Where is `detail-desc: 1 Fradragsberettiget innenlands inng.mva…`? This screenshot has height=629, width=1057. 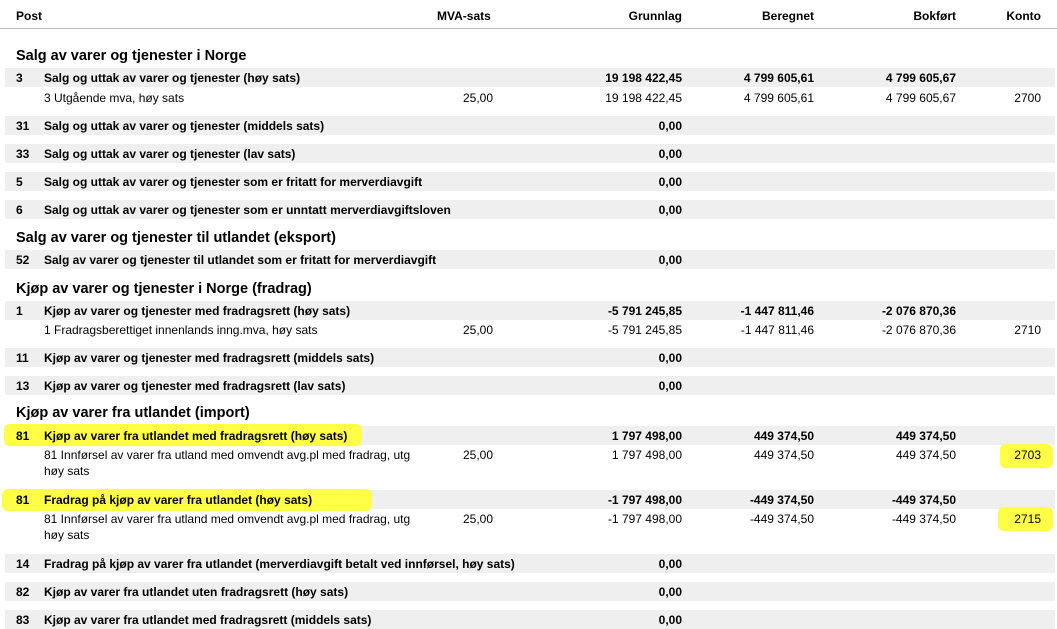 detail-desc: 1 Fradragsberettiget innenlands inng.mva… is located at coordinates (181, 330).